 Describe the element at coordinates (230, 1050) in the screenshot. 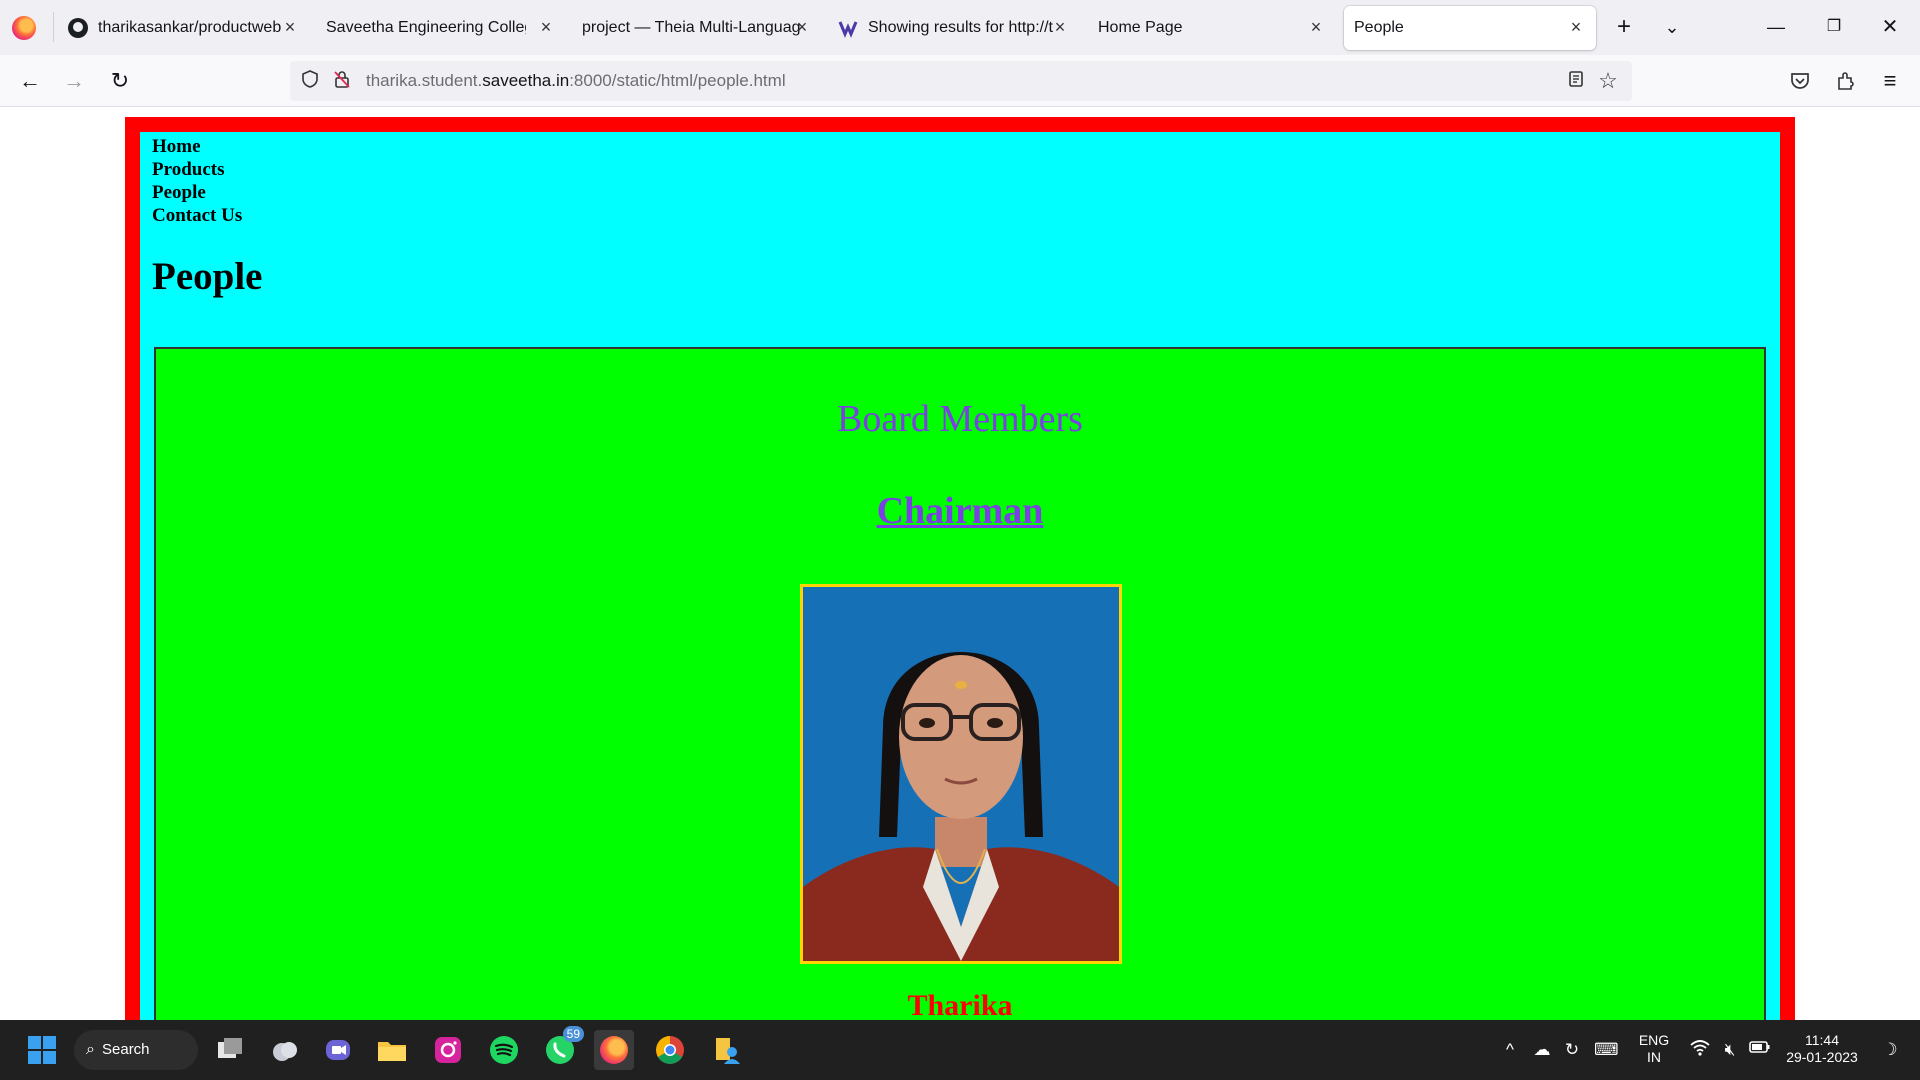

I see `task-view-icon` at that location.